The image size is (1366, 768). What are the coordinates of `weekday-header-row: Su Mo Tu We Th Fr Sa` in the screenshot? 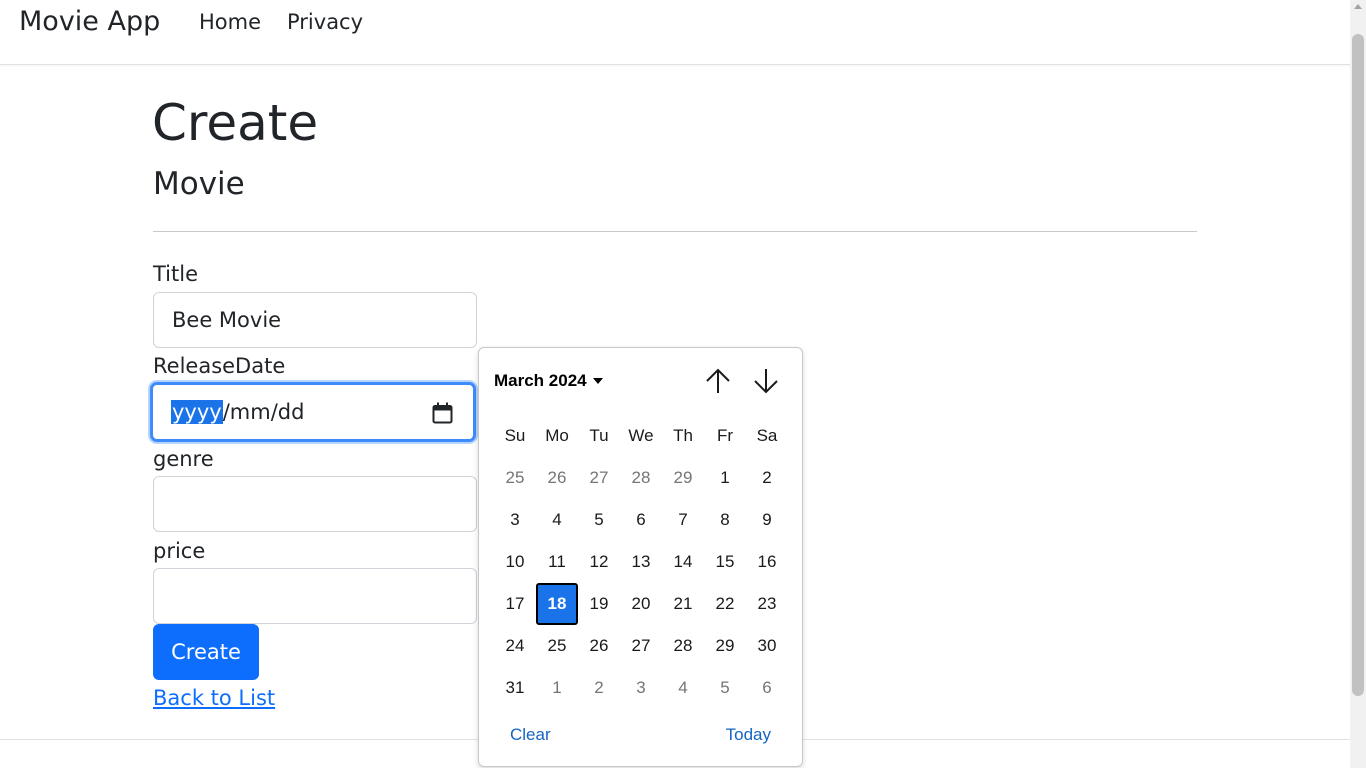 It's located at (641, 436).